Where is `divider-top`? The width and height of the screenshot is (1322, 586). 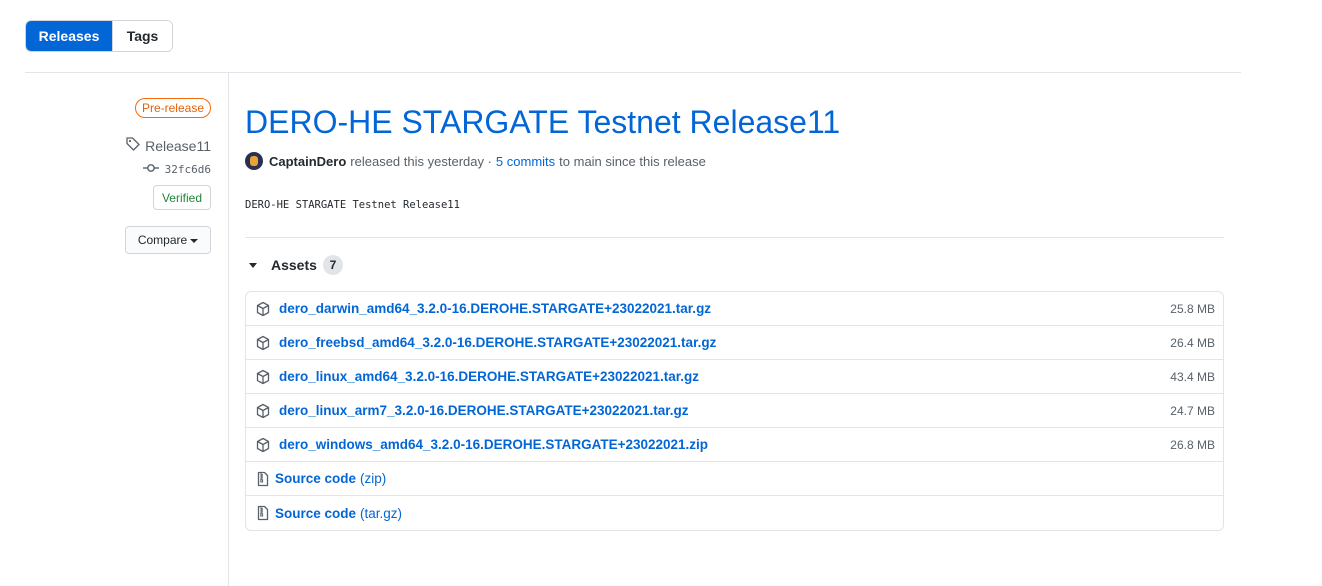 divider-top is located at coordinates (633, 72).